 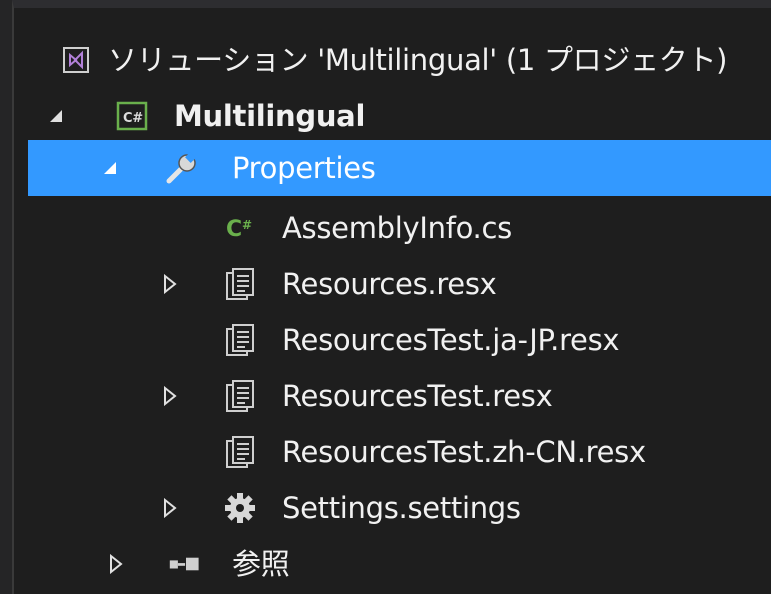 I want to click on svg-text: C#, so click(x=133, y=118).